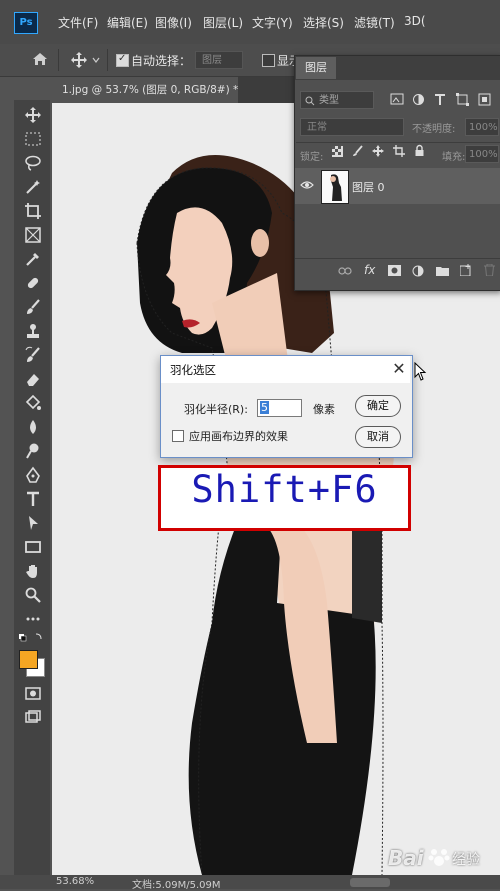  Describe the element at coordinates (33, 211) in the screenshot. I see `crop-icon` at that location.